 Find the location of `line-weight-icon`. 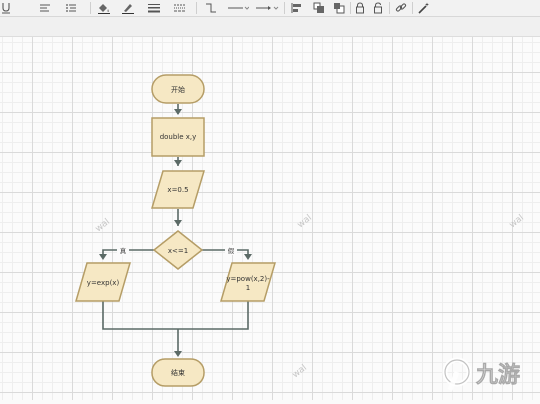

line-weight-icon is located at coordinates (154, 8).